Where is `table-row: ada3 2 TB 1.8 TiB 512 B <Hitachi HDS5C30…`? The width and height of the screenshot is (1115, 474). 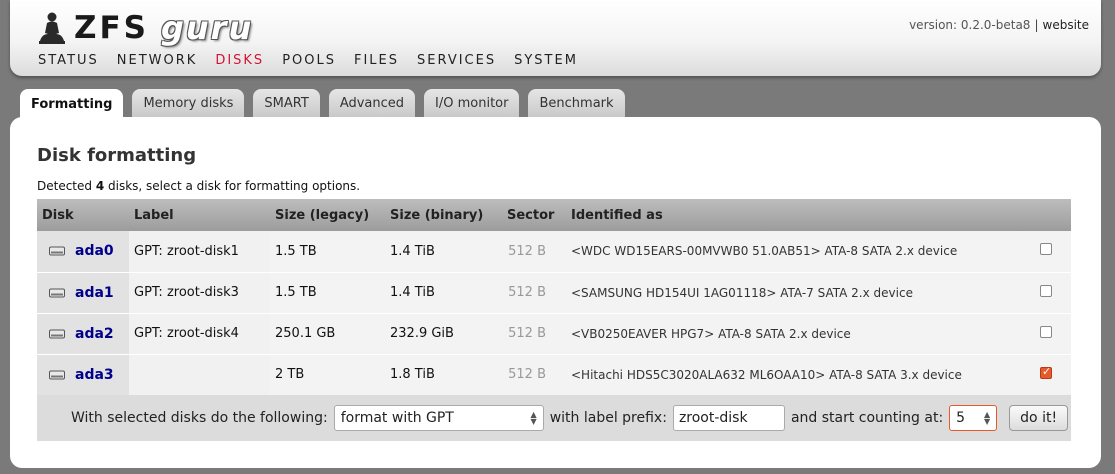 table-row: ada3 2 TB 1.8 TiB 512 B <Hitachi HDS5C30… is located at coordinates (554, 375).